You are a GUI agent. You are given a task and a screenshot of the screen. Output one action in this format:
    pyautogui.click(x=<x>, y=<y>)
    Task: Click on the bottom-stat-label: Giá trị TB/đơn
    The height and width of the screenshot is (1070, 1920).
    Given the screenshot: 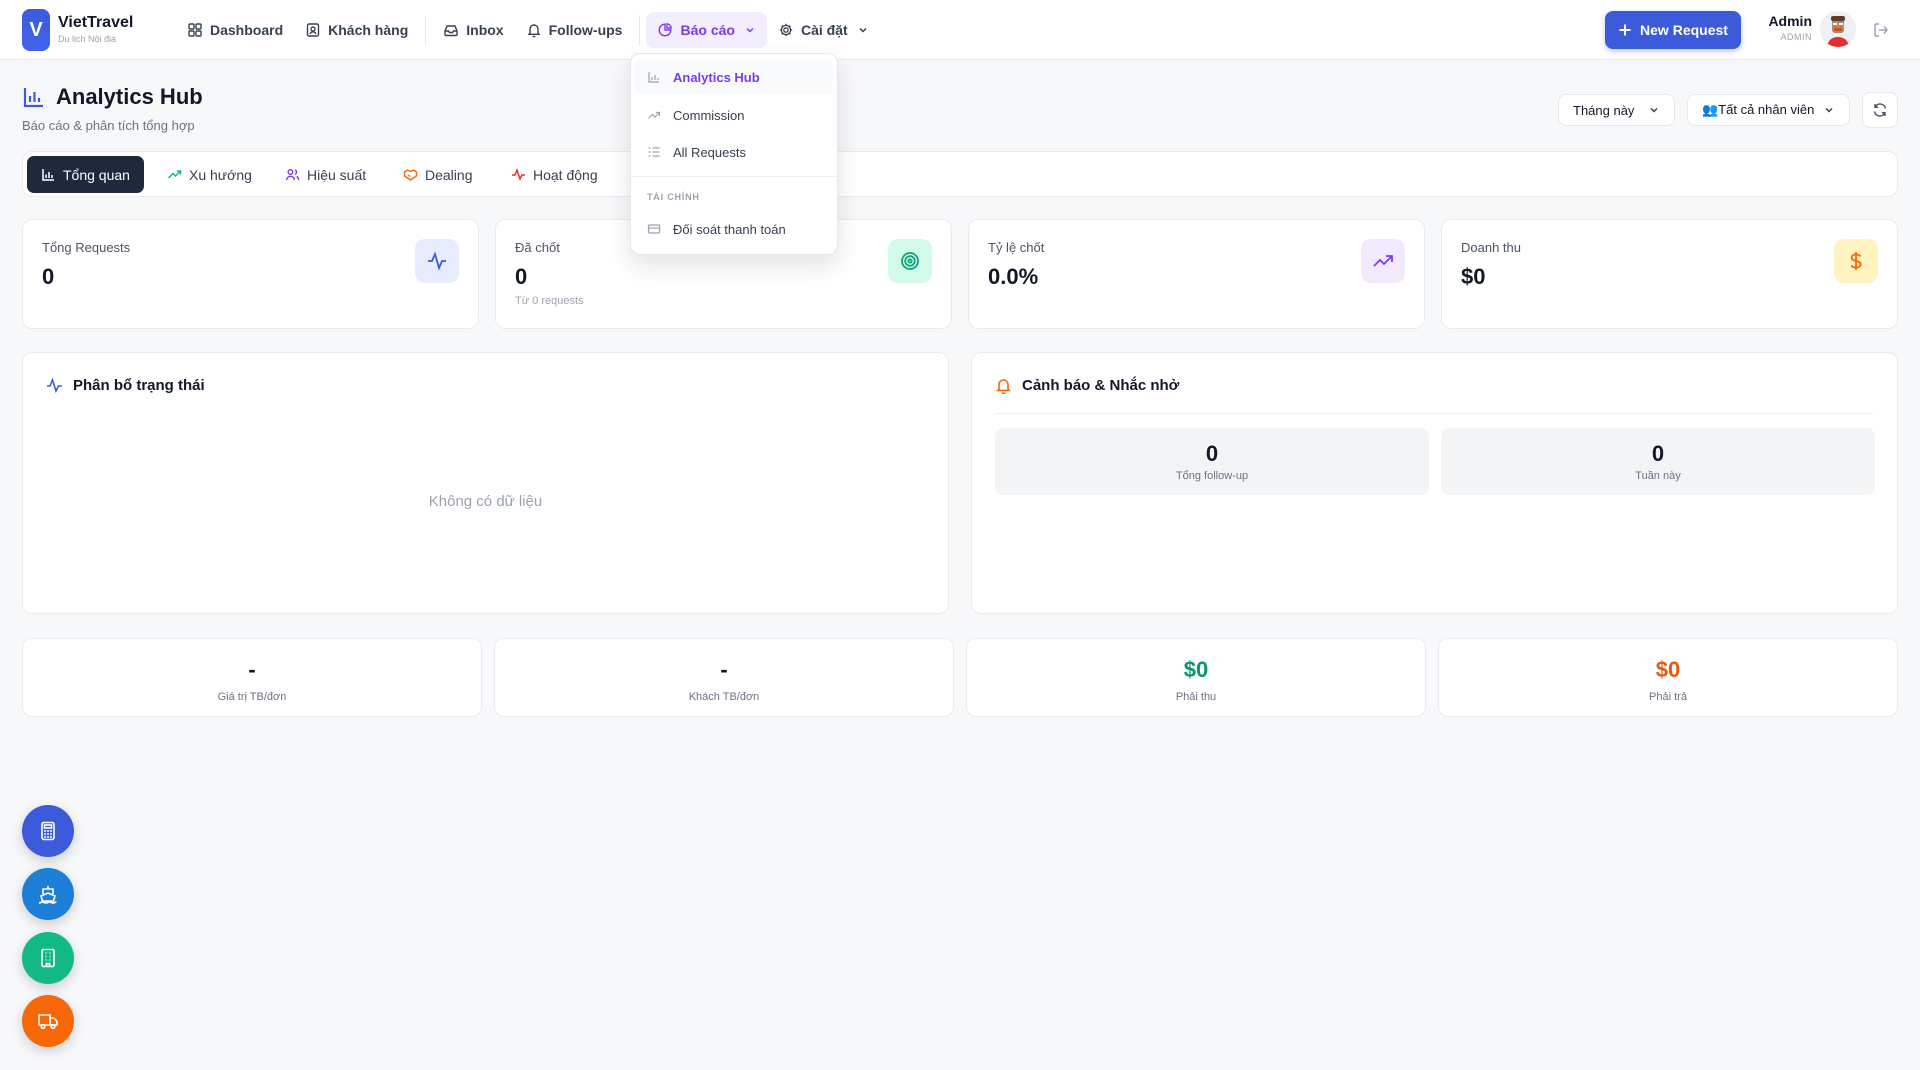 What is the action you would take?
    pyautogui.click(x=252, y=697)
    